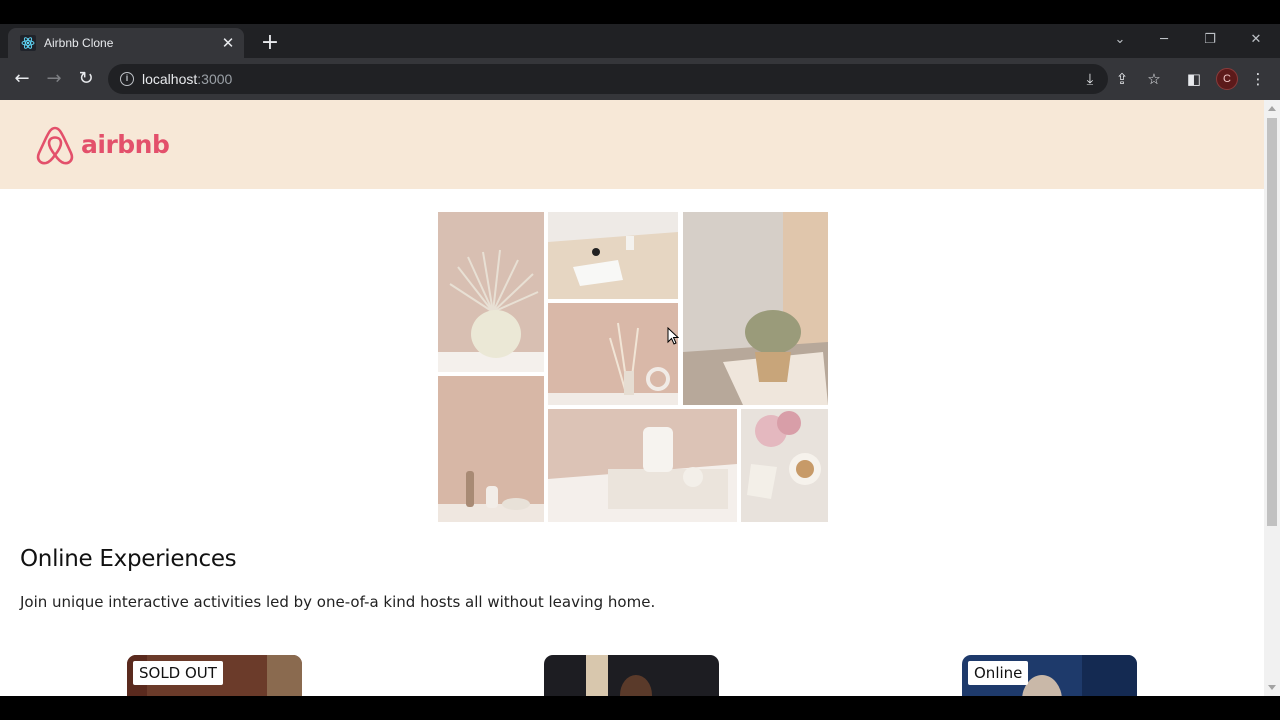 The image size is (1280, 720). What do you see at coordinates (613, 354) in the screenshot?
I see `dried-grass-tile` at bounding box center [613, 354].